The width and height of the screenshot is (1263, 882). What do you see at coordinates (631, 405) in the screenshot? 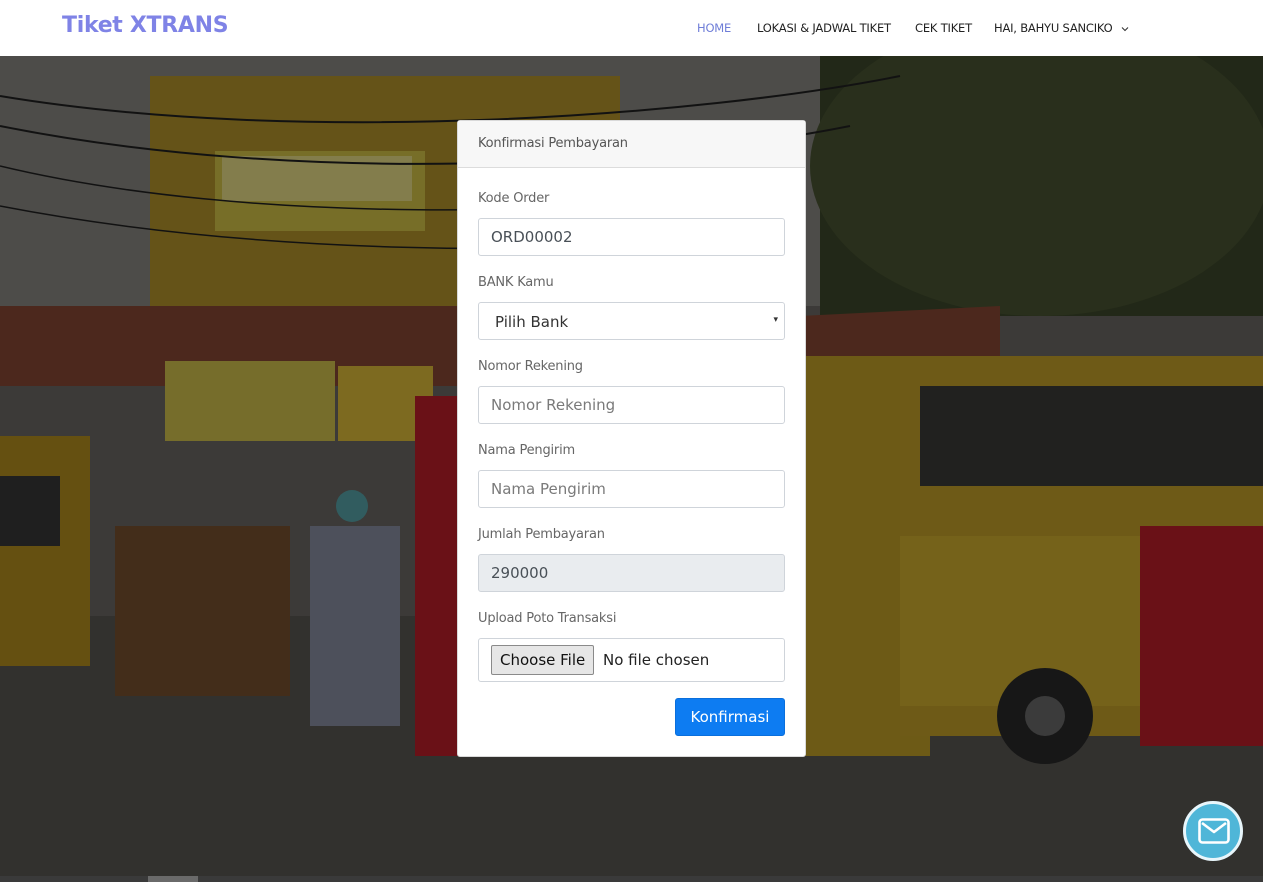
I see `nomor-rekening-input` at bounding box center [631, 405].